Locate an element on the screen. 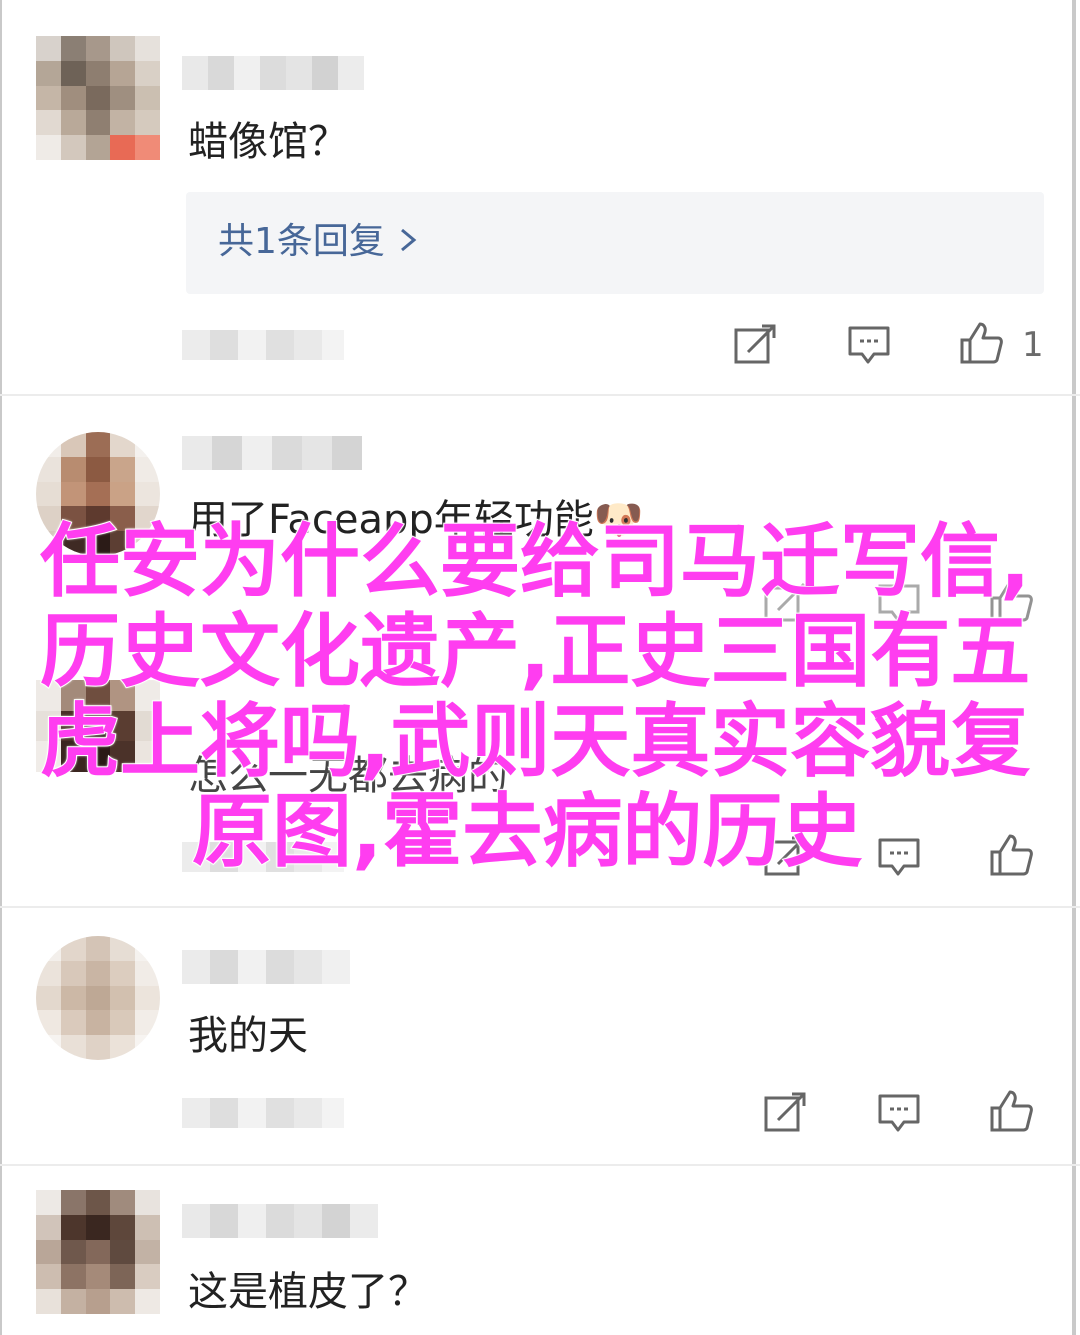 The image size is (1080, 1335). like-count: 1 is located at coordinates (1033, 345).